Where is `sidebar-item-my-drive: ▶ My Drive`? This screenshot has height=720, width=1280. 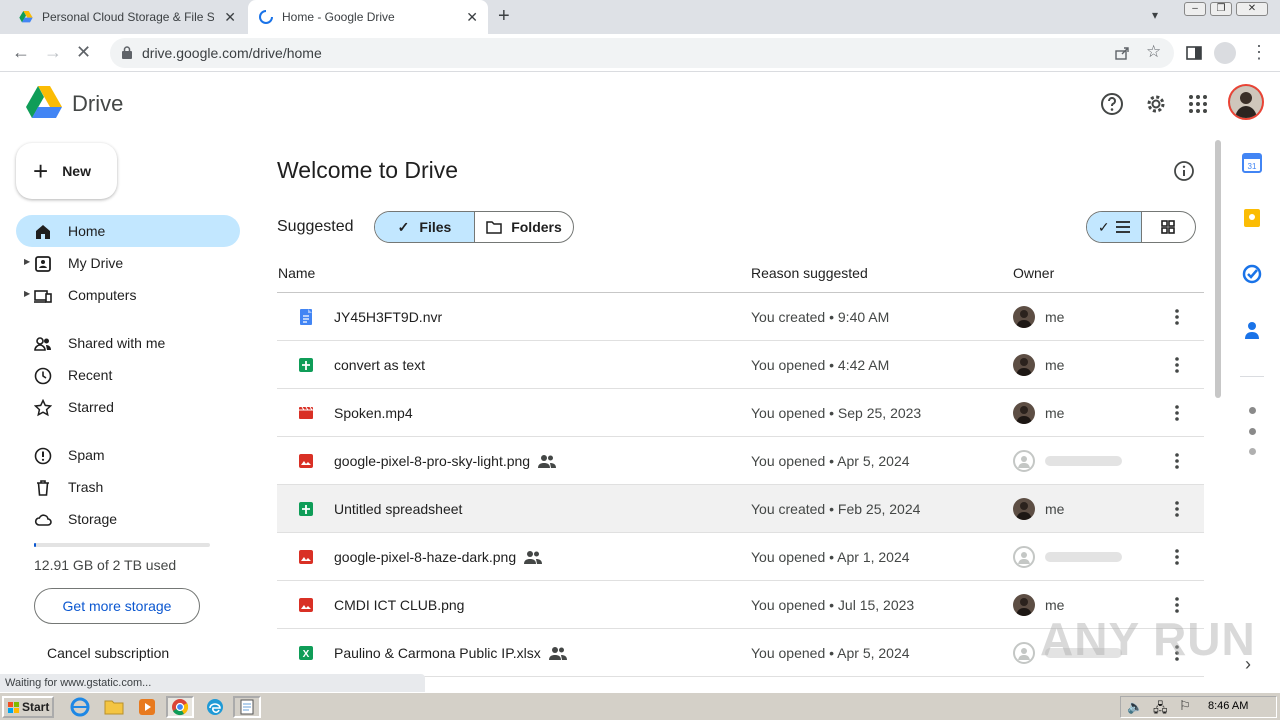 sidebar-item-my-drive: ▶ My Drive is located at coordinates (128, 263).